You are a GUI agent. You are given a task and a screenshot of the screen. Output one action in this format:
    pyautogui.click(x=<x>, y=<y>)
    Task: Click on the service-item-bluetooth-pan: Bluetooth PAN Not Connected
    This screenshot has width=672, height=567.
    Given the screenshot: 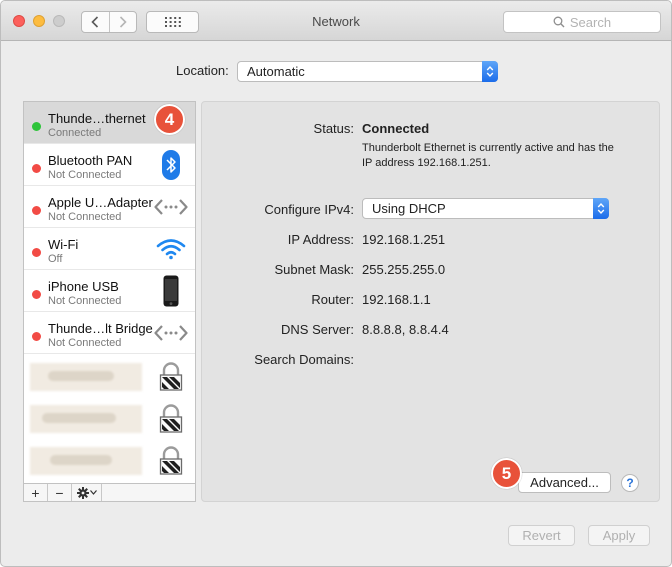 What is the action you would take?
    pyautogui.click(x=109, y=165)
    